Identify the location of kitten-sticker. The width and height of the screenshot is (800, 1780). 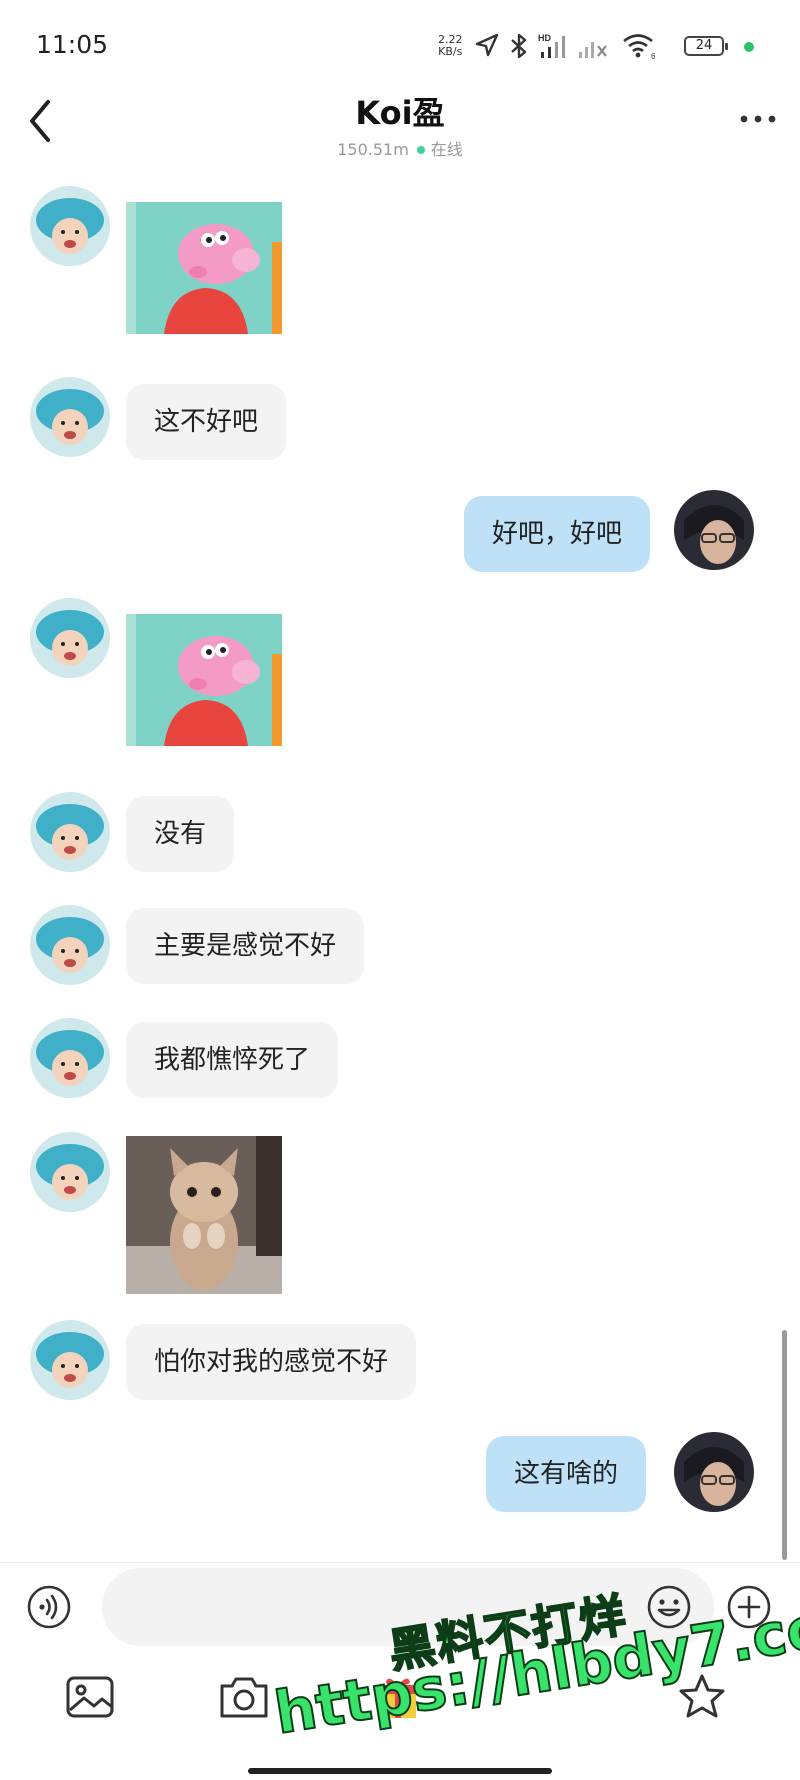
(204, 1215).